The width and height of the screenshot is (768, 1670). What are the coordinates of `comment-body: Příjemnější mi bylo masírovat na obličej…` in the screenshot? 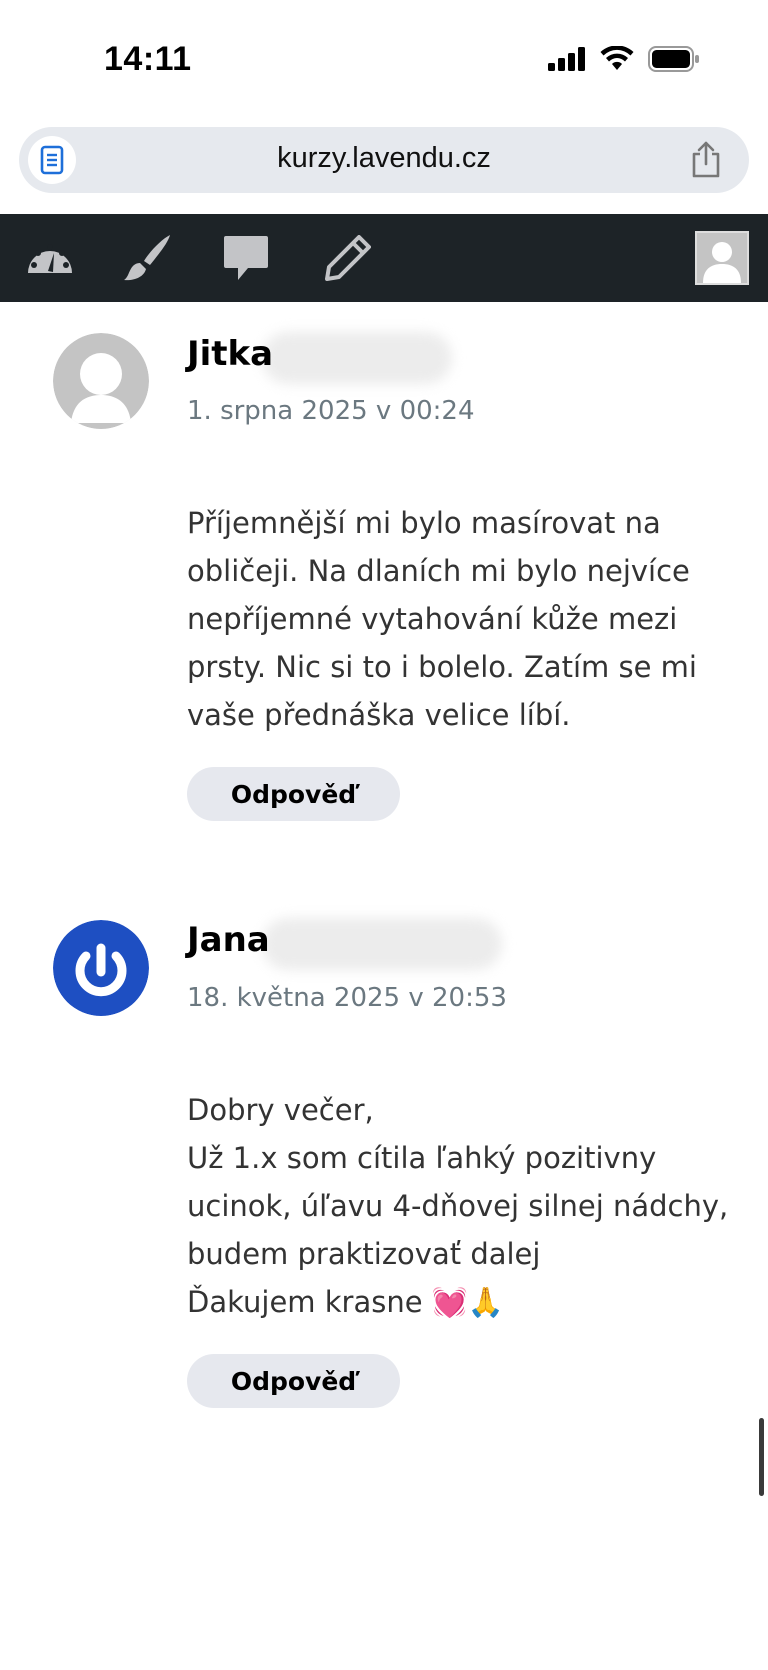 It's located at (457, 619).